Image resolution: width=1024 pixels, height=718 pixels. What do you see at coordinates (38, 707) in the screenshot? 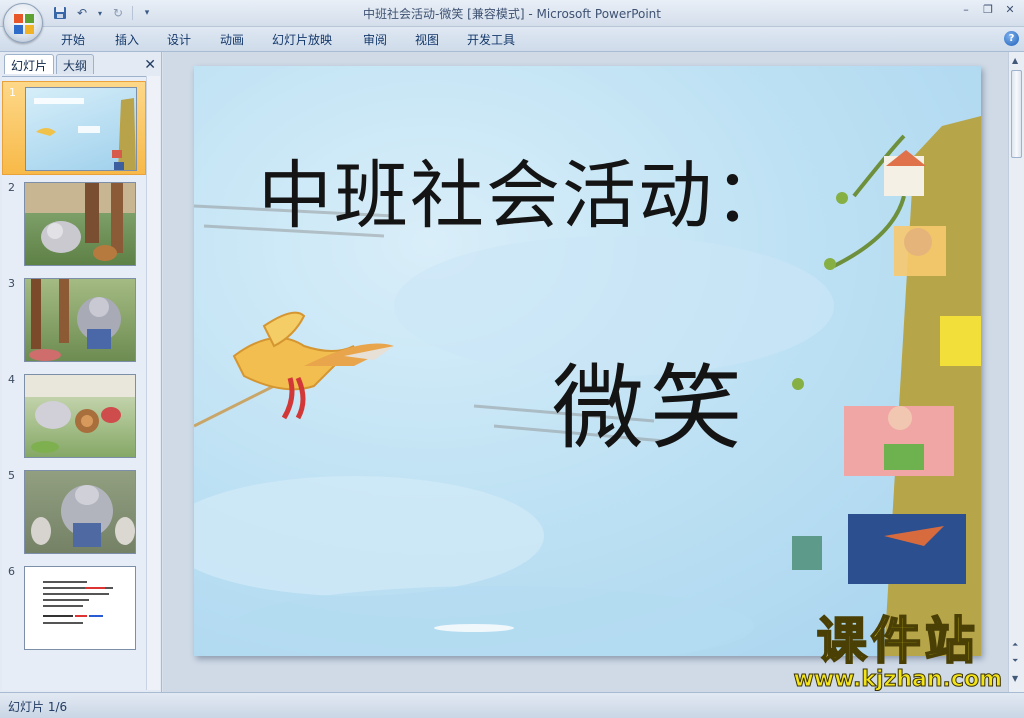
I see `slide-counter: 幻灯片 1/6` at bounding box center [38, 707].